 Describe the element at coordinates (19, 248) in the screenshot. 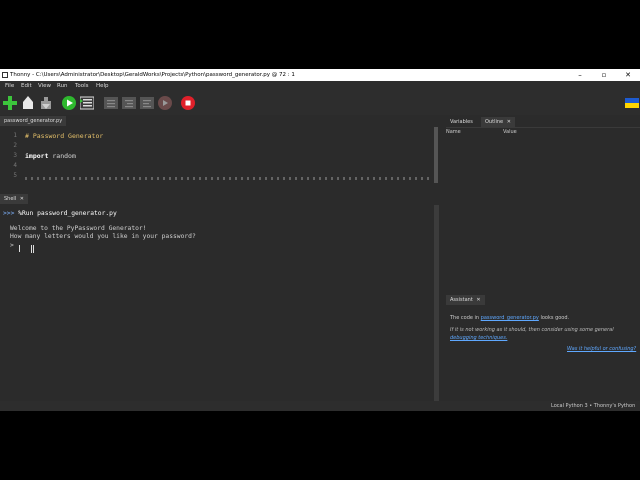

I see `text-cursor` at that location.